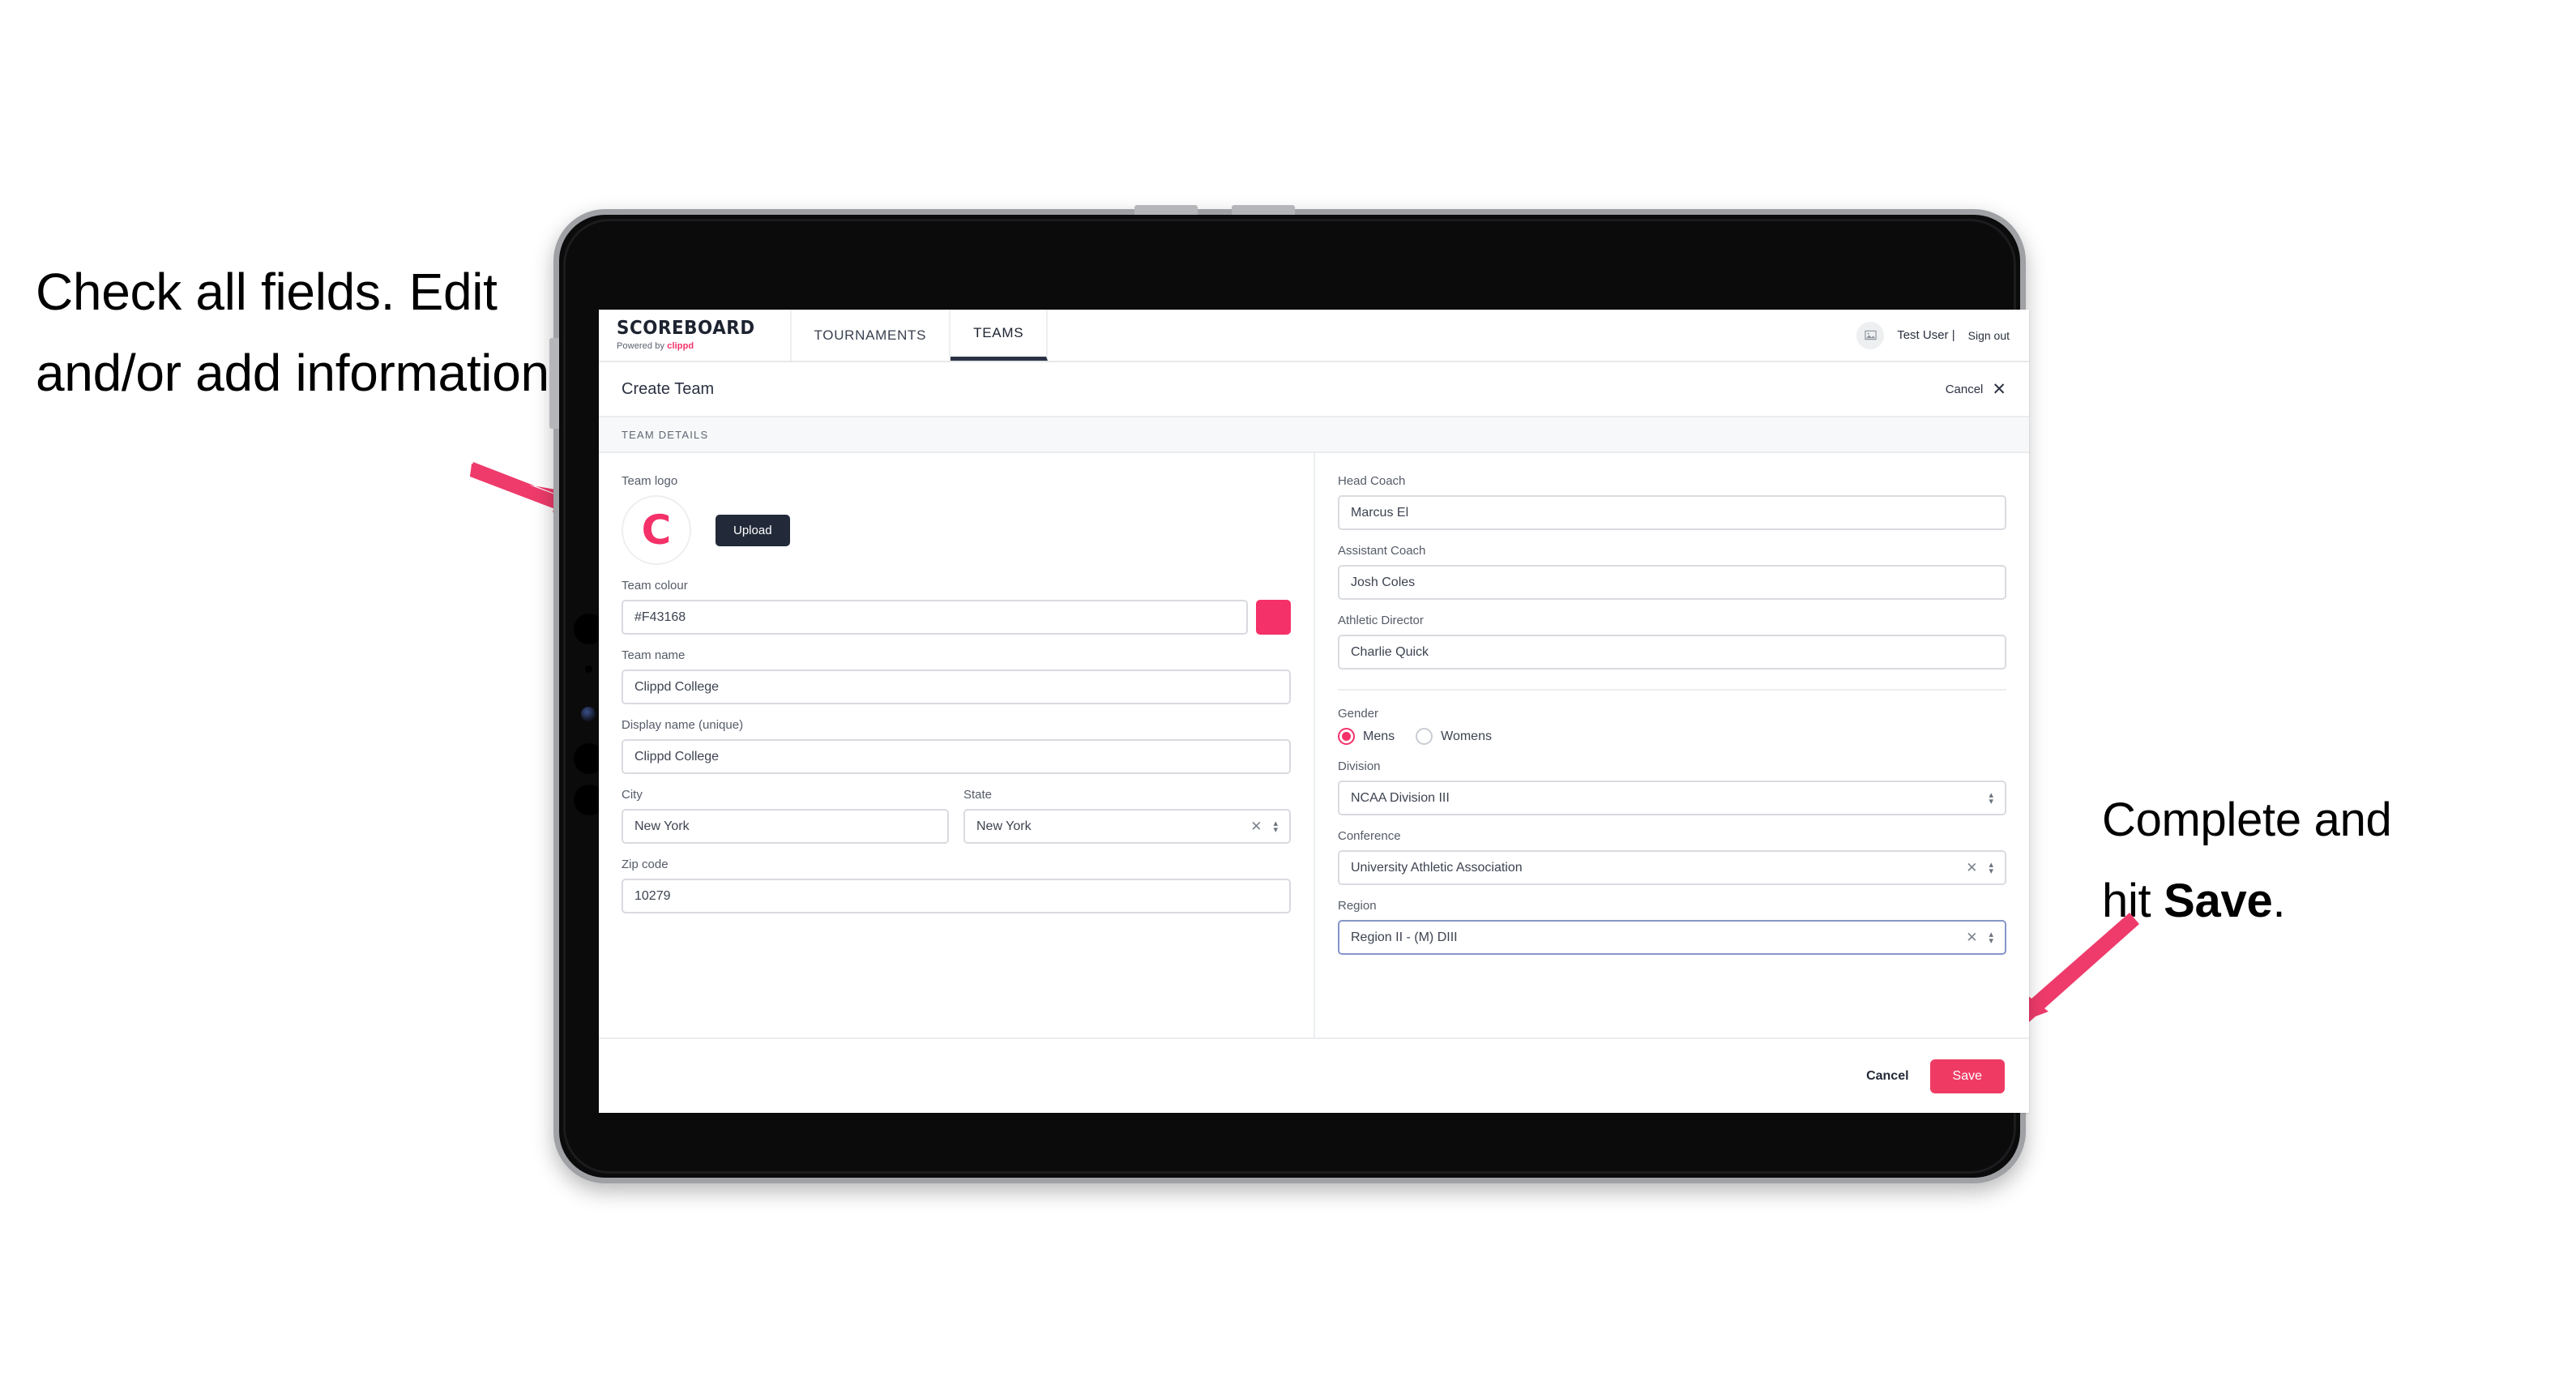  What do you see at coordinates (650, 481) in the screenshot?
I see `team-logo-label: Team logo` at bounding box center [650, 481].